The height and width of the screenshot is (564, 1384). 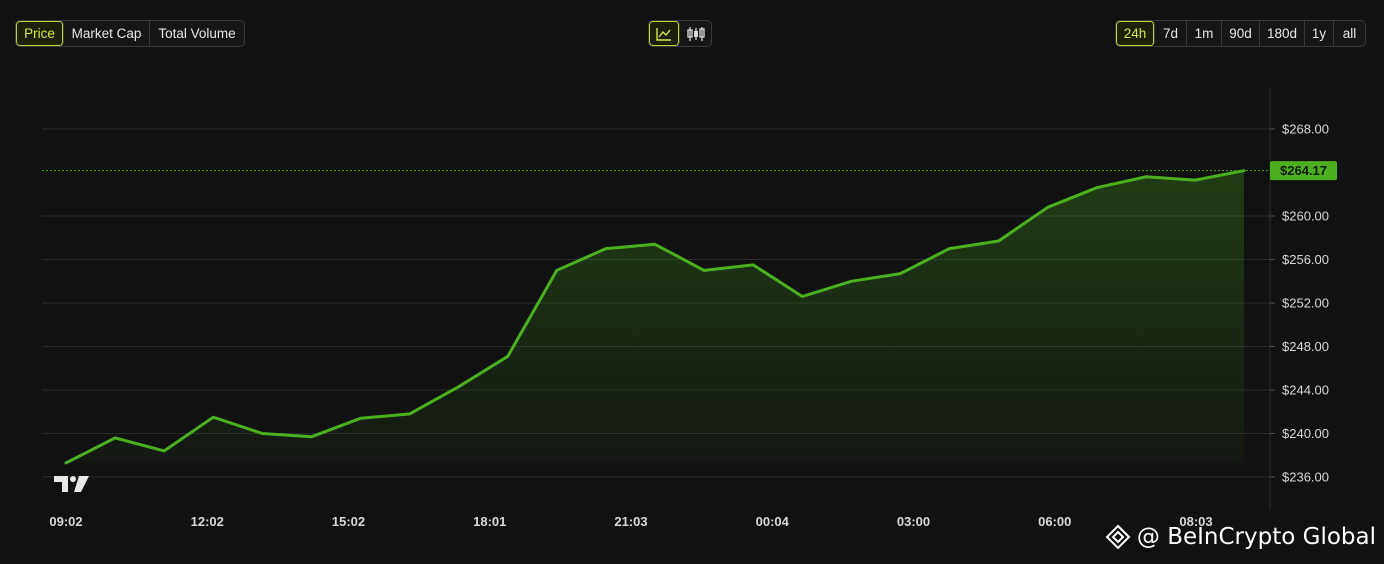 I want to click on y-tick-label: $236.00, so click(x=1305, y=477).